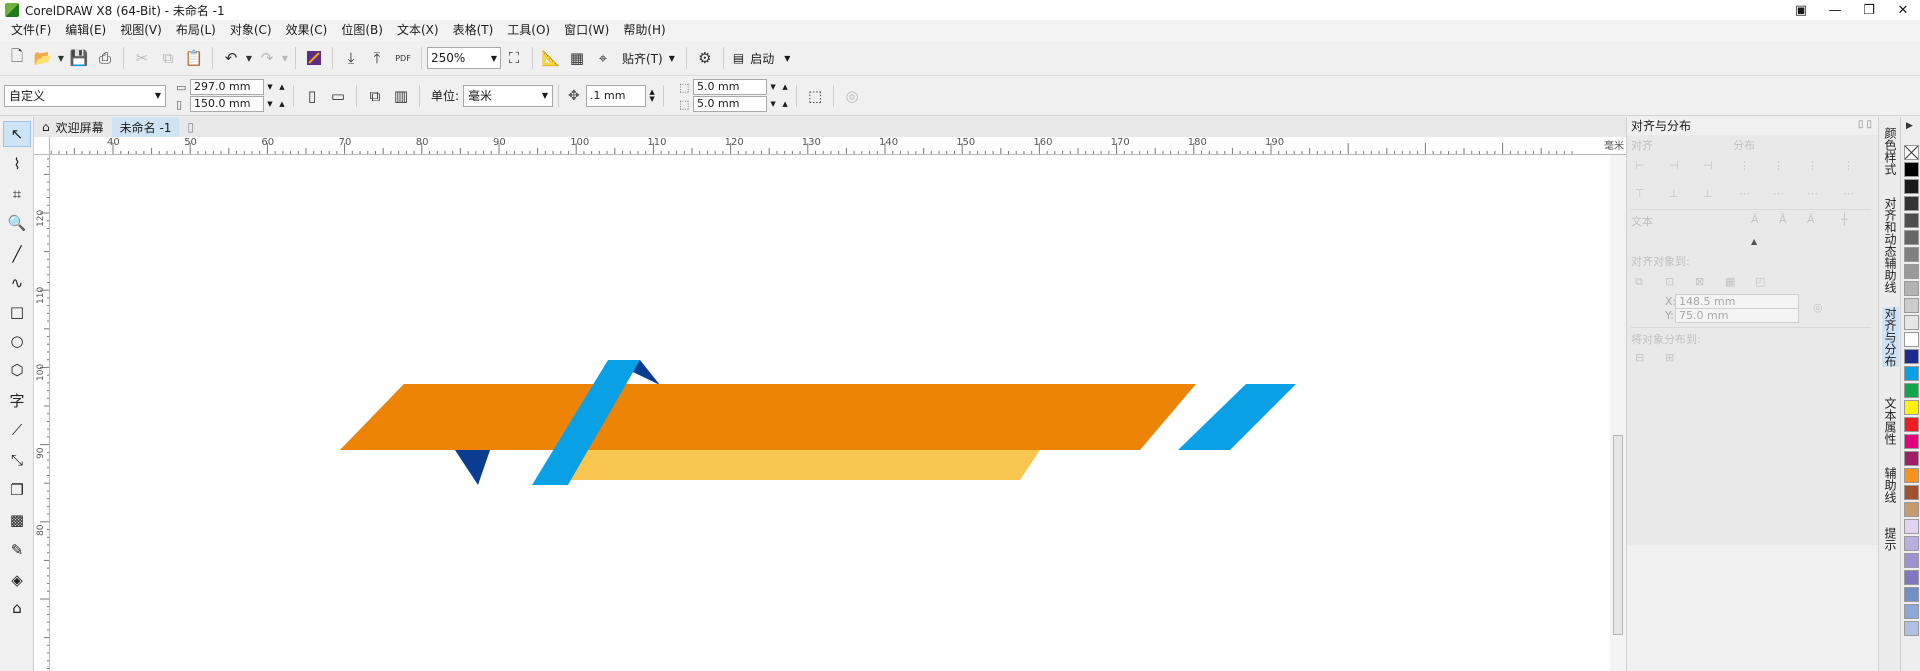 The width and height of the screenshot is (1920, 671). Describe the element at coordinates (1703, 282) in the screenshot. I see `page-center-icon: ⊠` at that location.